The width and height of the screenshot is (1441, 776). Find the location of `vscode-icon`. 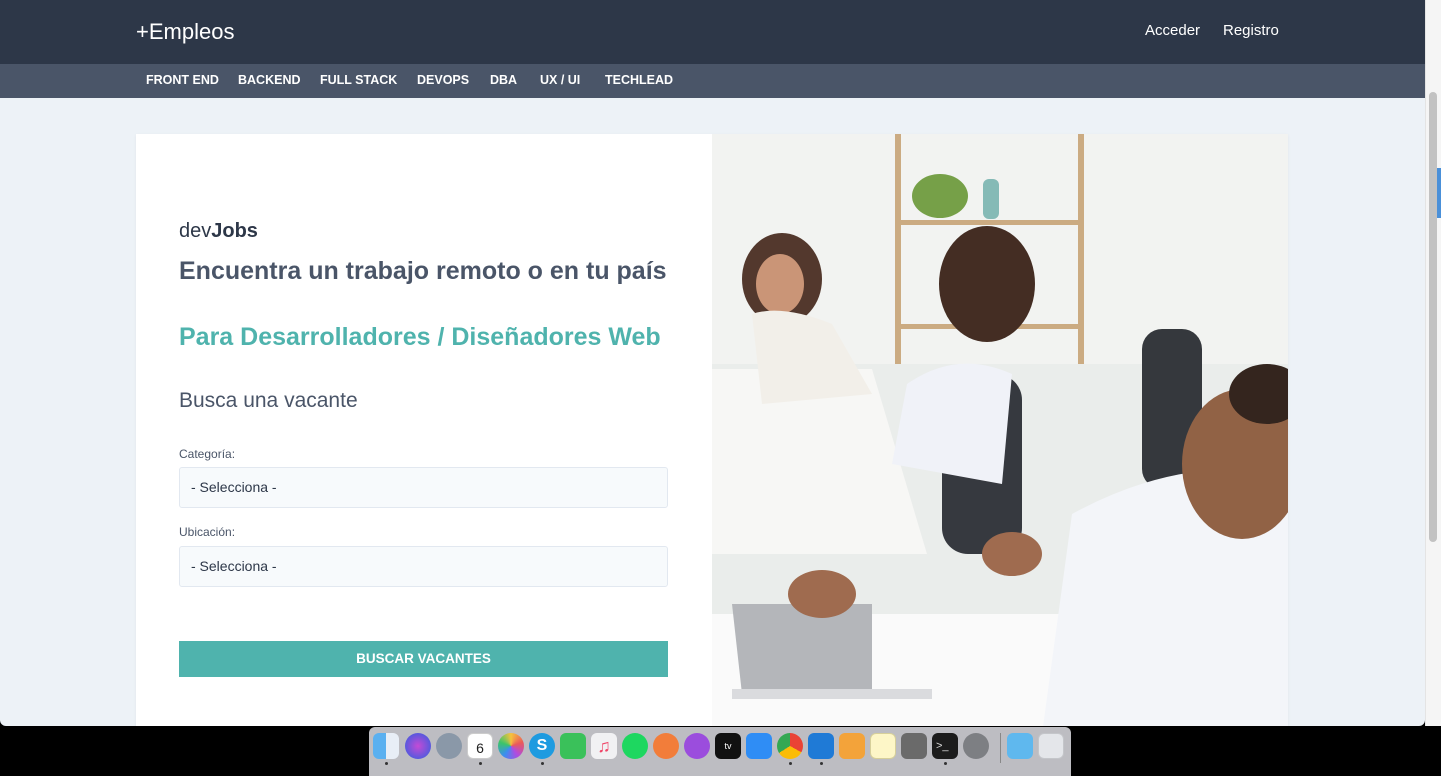

vscode-icon is located at coordinates (821, 746).